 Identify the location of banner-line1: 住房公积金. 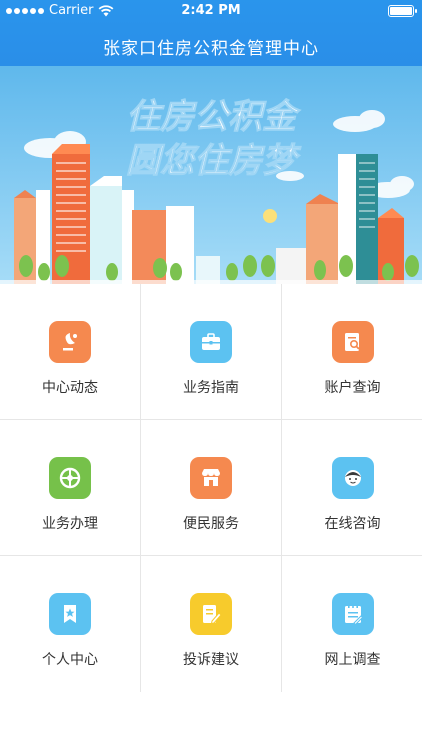
(213, 117).